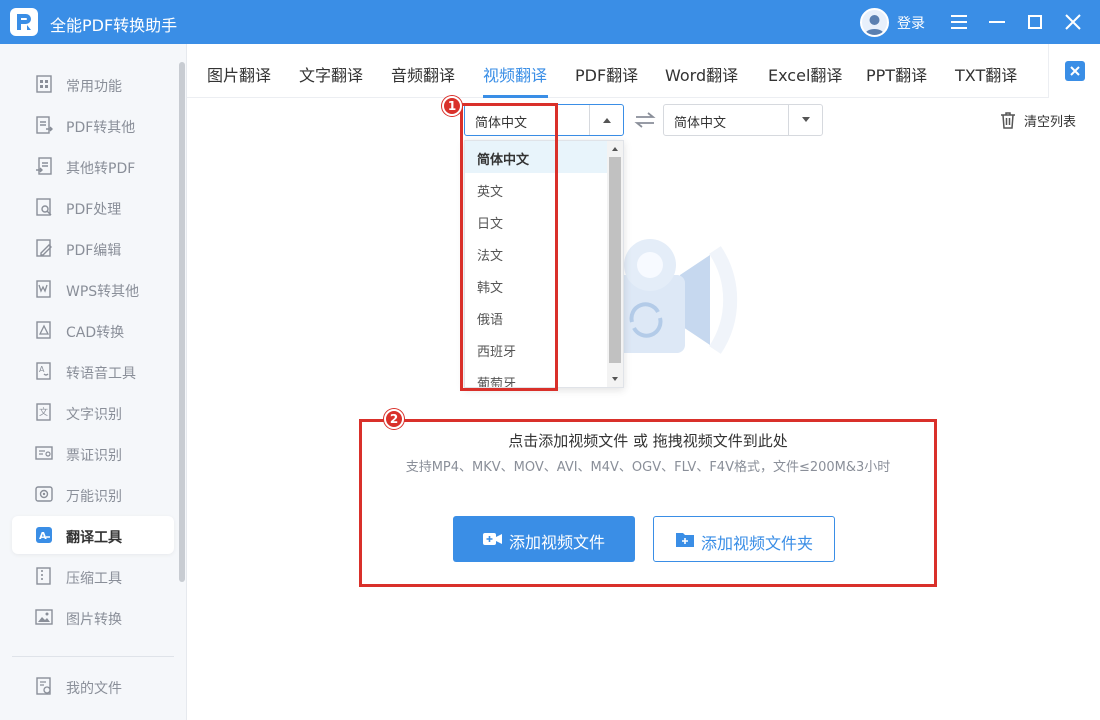  I want to click on sidebar-divider, so click(93, 656).